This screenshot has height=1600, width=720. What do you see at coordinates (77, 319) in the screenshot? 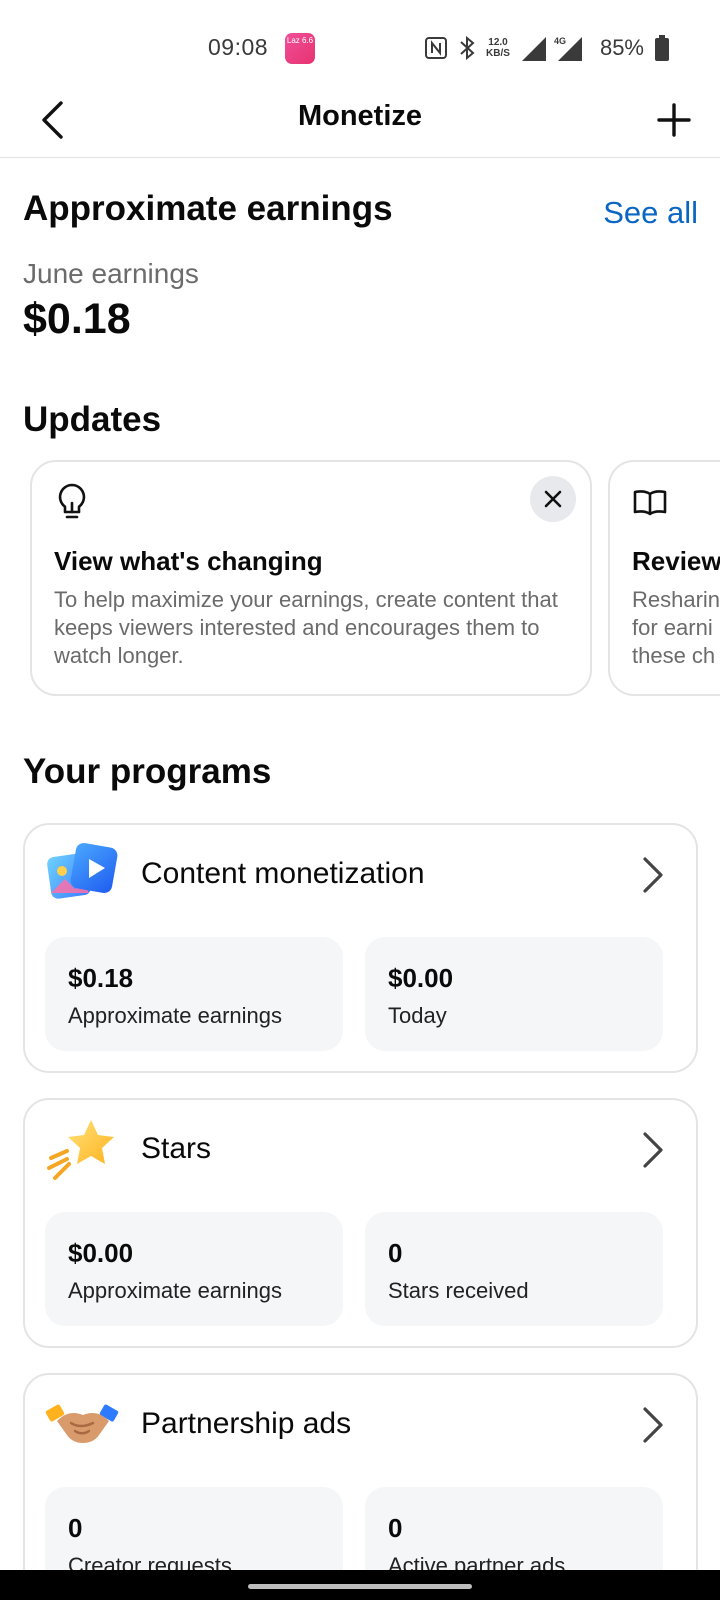
I see `earnings-amount: $0.18` at bounding box center [77, 319].